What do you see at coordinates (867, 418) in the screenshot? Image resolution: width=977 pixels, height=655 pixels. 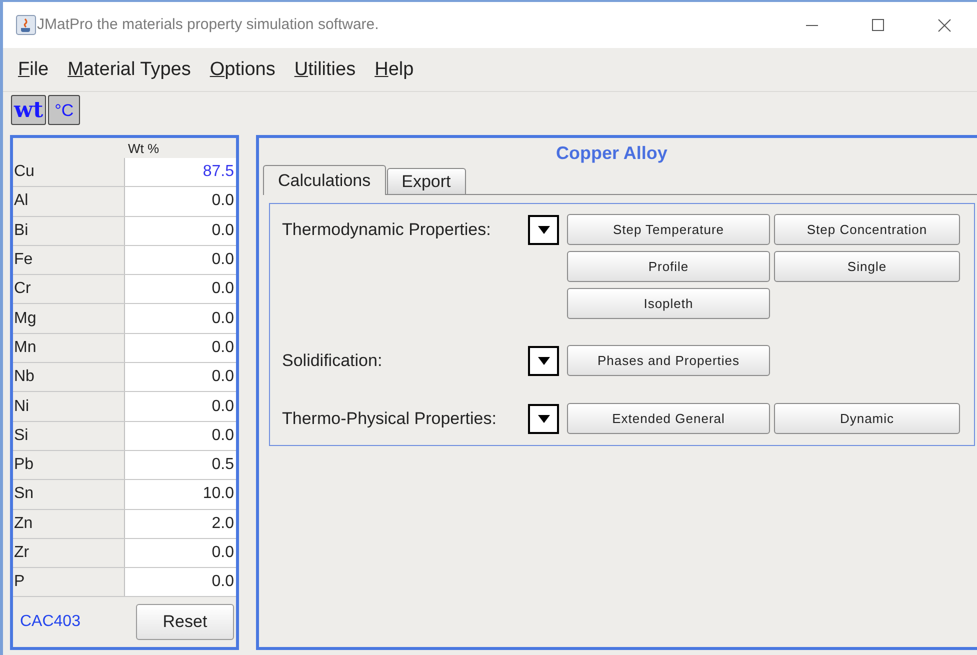 I see `calculation-button: Dynamic` at bounding box center [867, 418].